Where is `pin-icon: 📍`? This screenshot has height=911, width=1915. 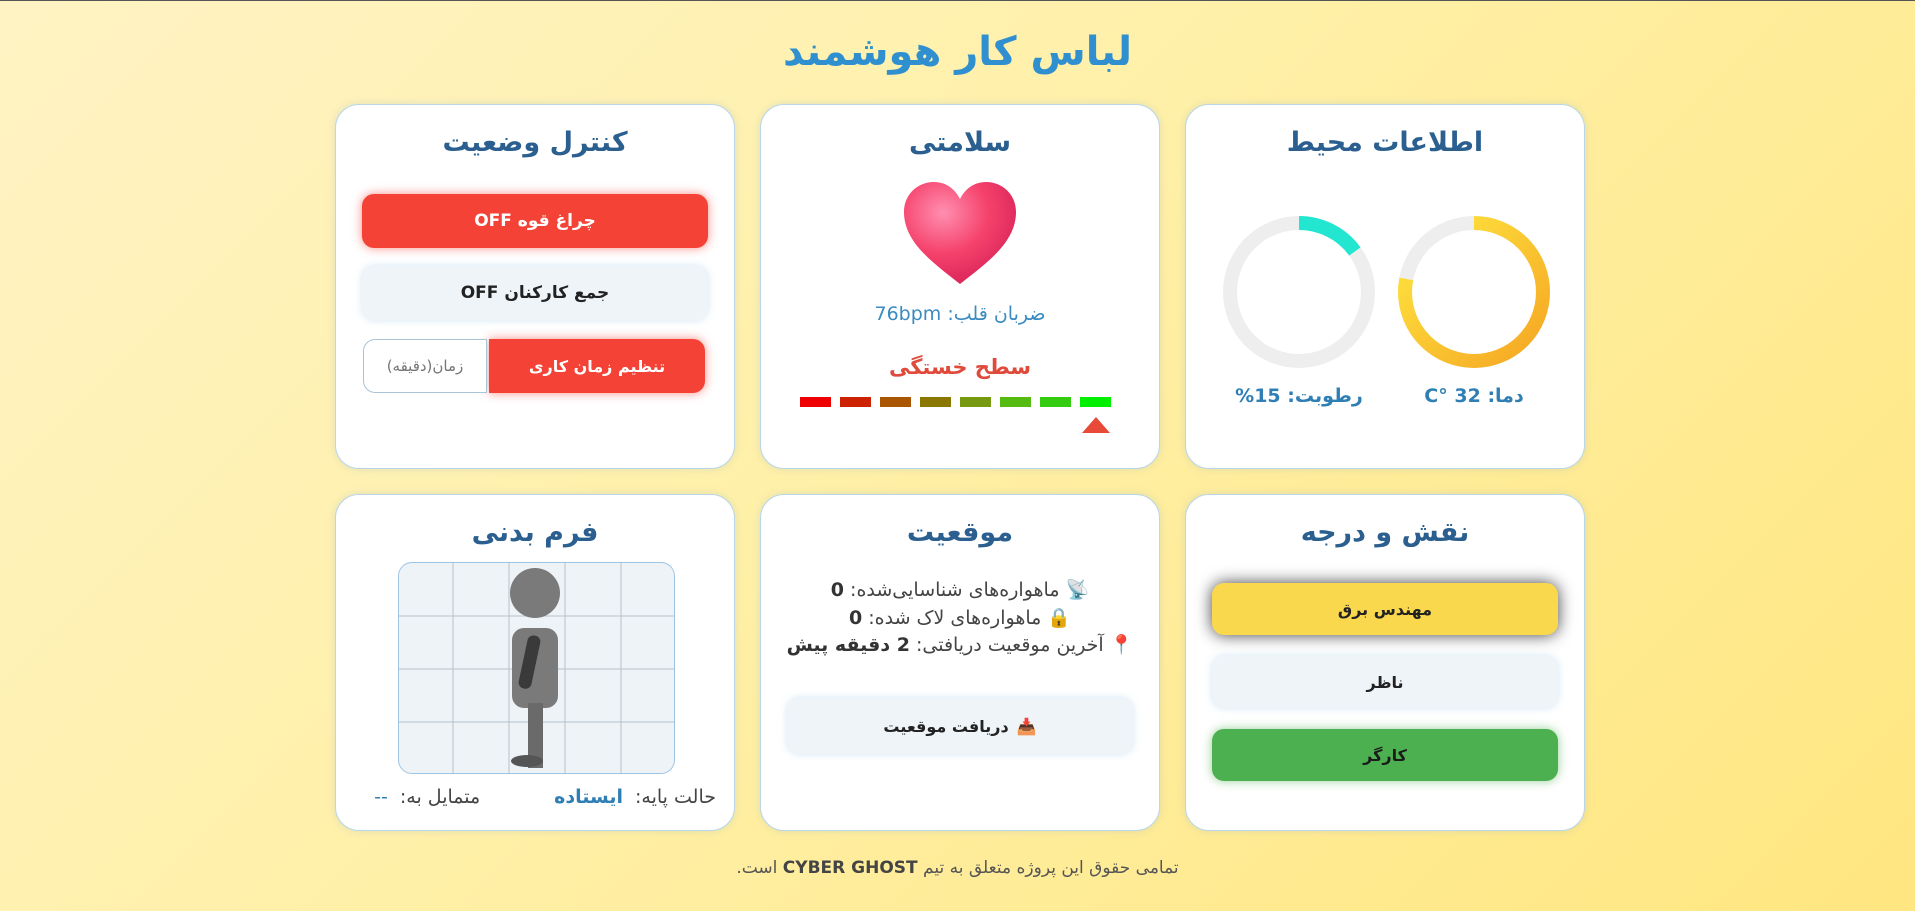 pin-icon: 📍 is located at coordinates (1121, 645).